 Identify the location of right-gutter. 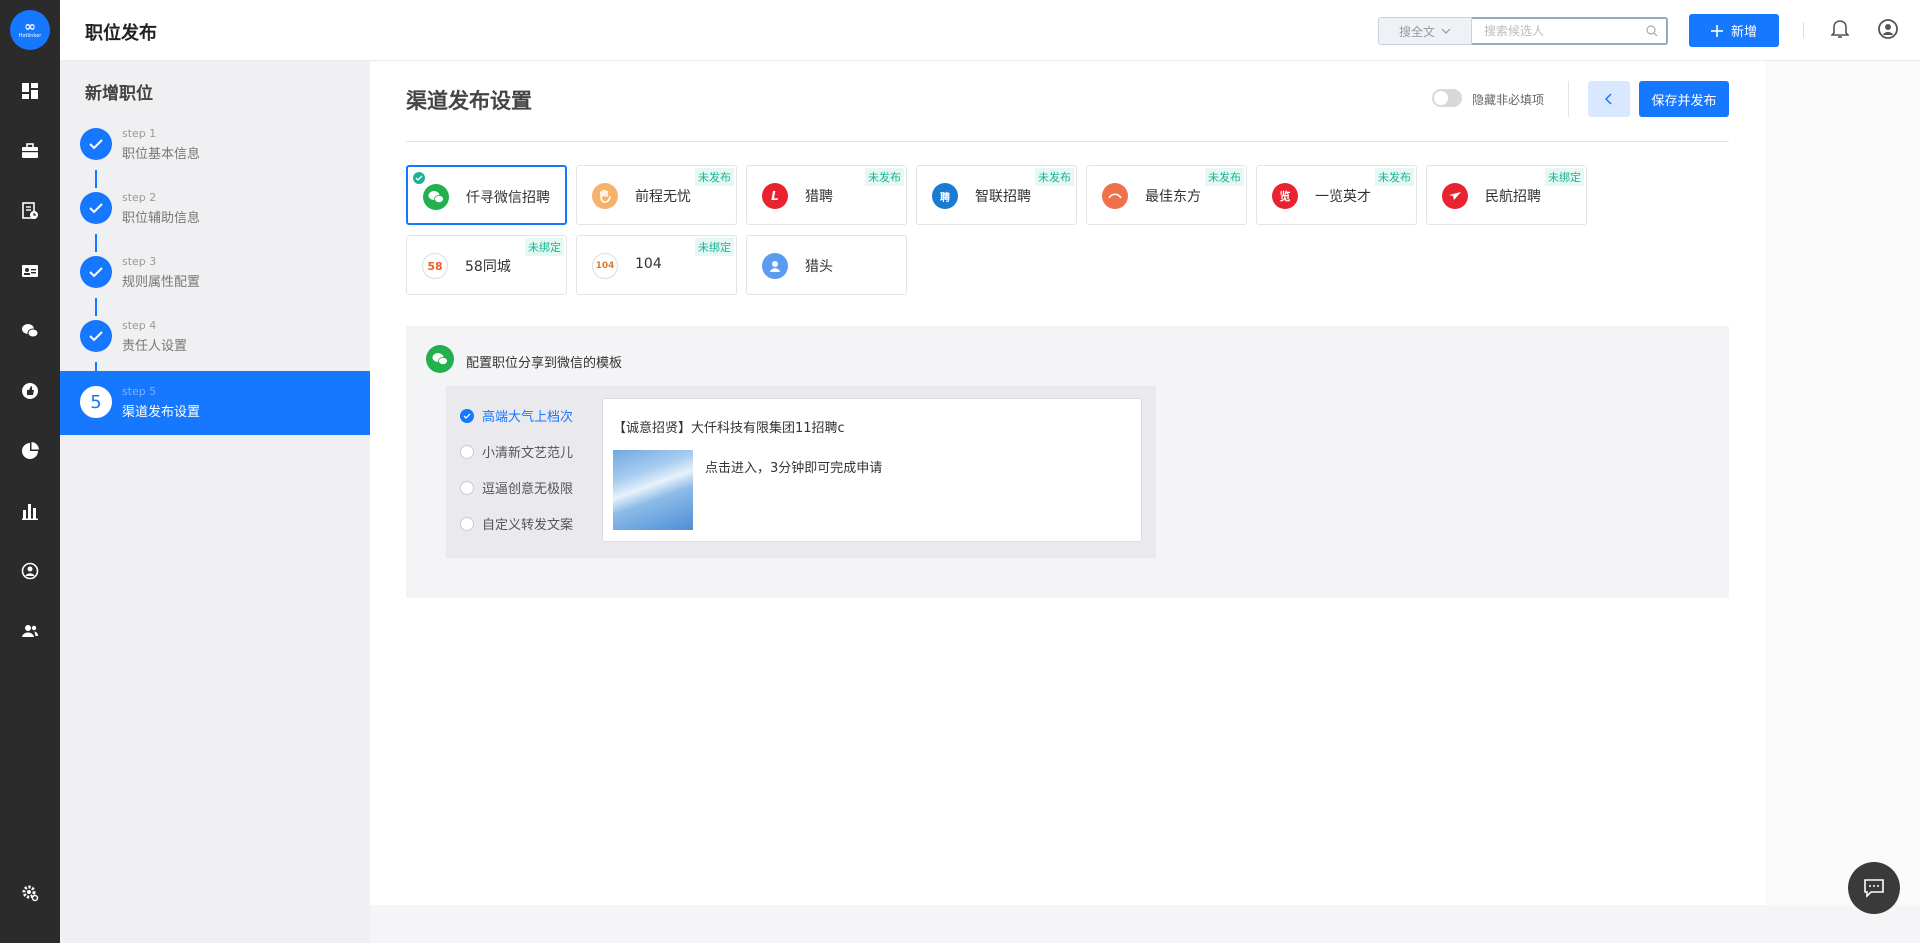
(1842, 483).